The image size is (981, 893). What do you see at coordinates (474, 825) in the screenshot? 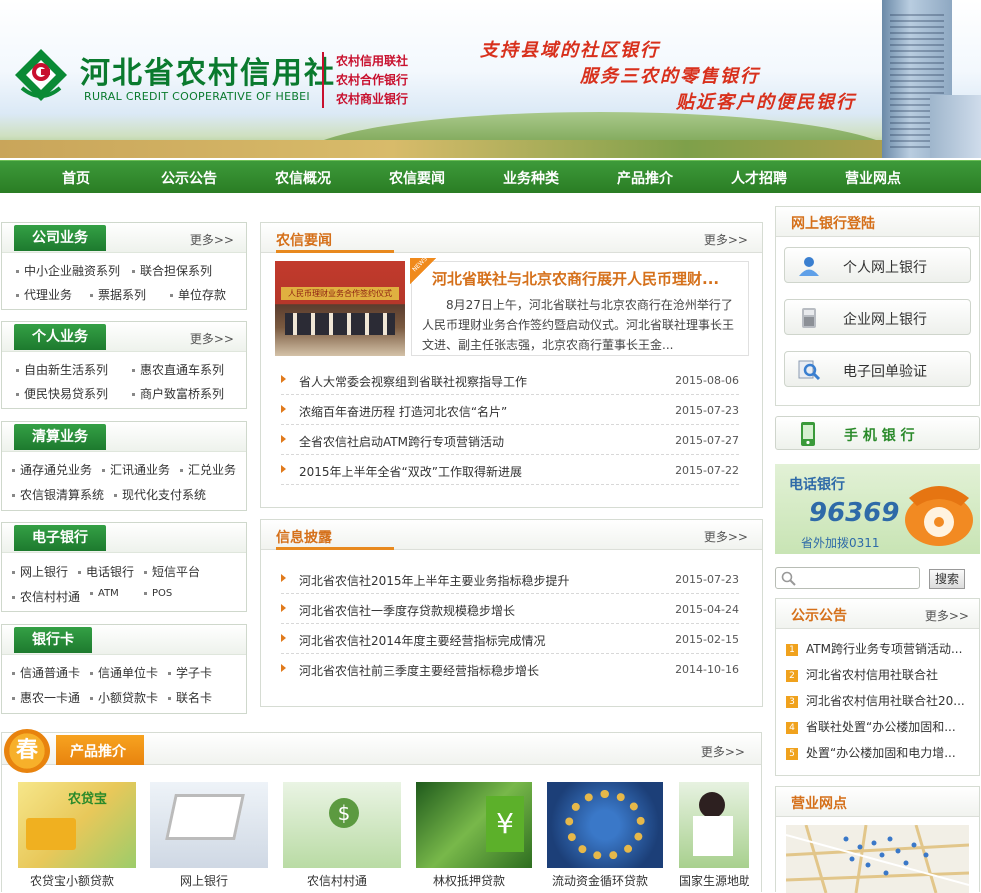
I see `product-image-forest-loan: ¥` at bounding box center [474, 825].